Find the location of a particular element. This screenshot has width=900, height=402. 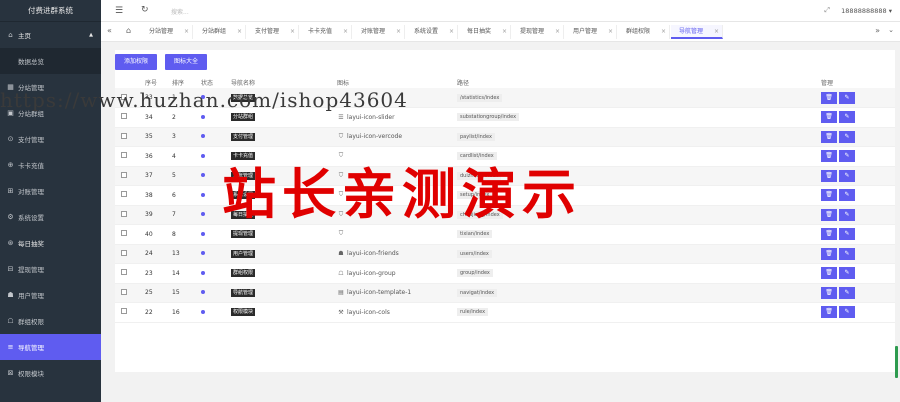

row-name: 分站群组 is located at coordinates (243, 117).